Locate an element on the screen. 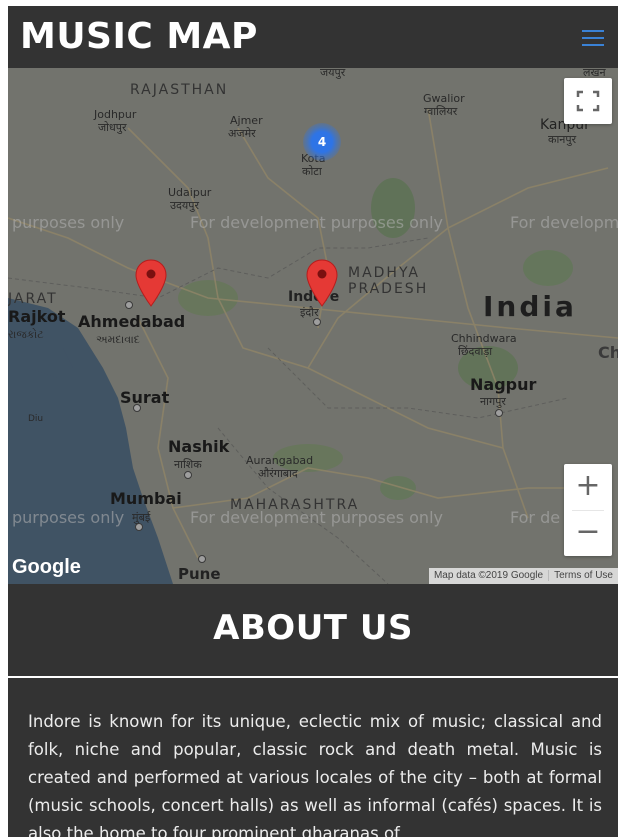  zoom-in-button: + is located at coordinates (588, 487).